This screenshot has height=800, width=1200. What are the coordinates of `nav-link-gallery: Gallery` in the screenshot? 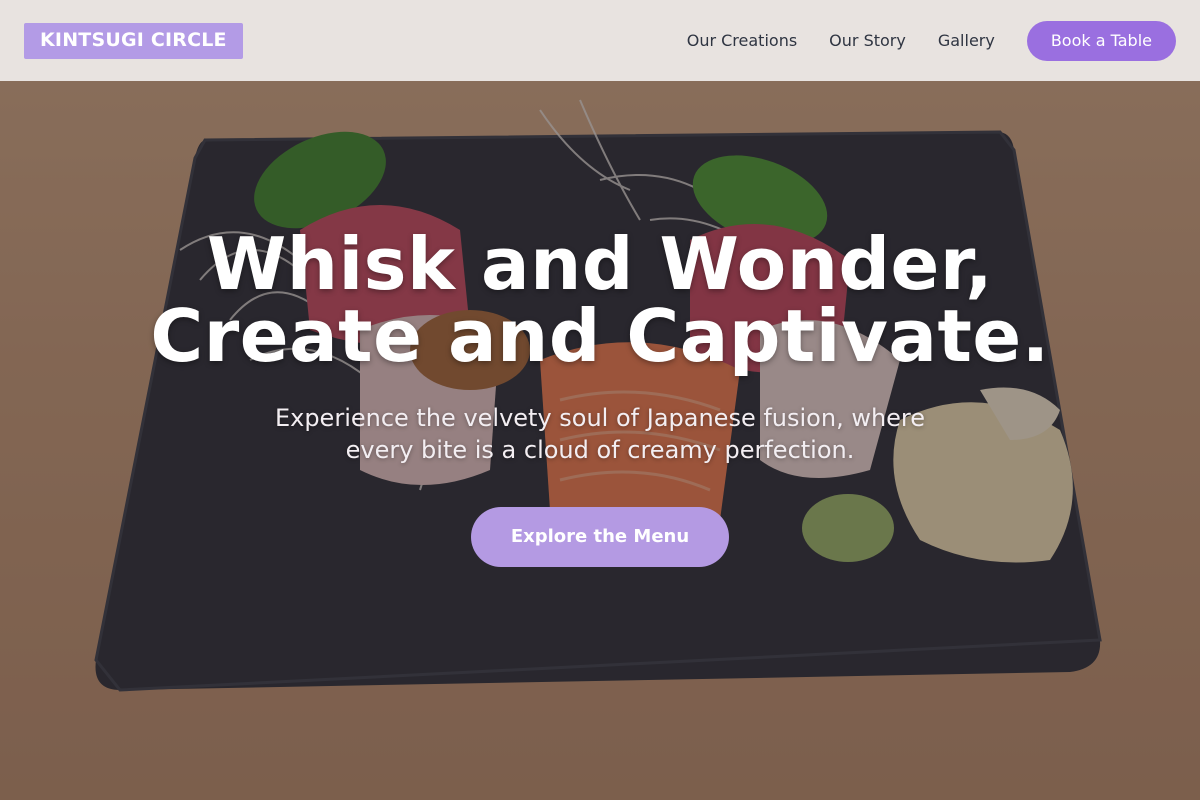 It's located at (966, 41).